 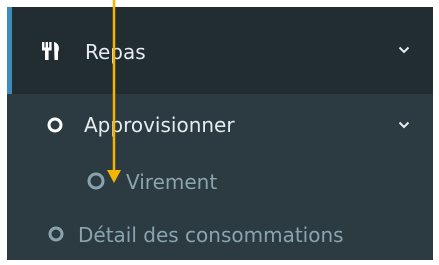 What do you see at coordinates (172, 182) in the screenshot?
I see `menu-item-virement-label: Virement` at bounding box center [172, 182].